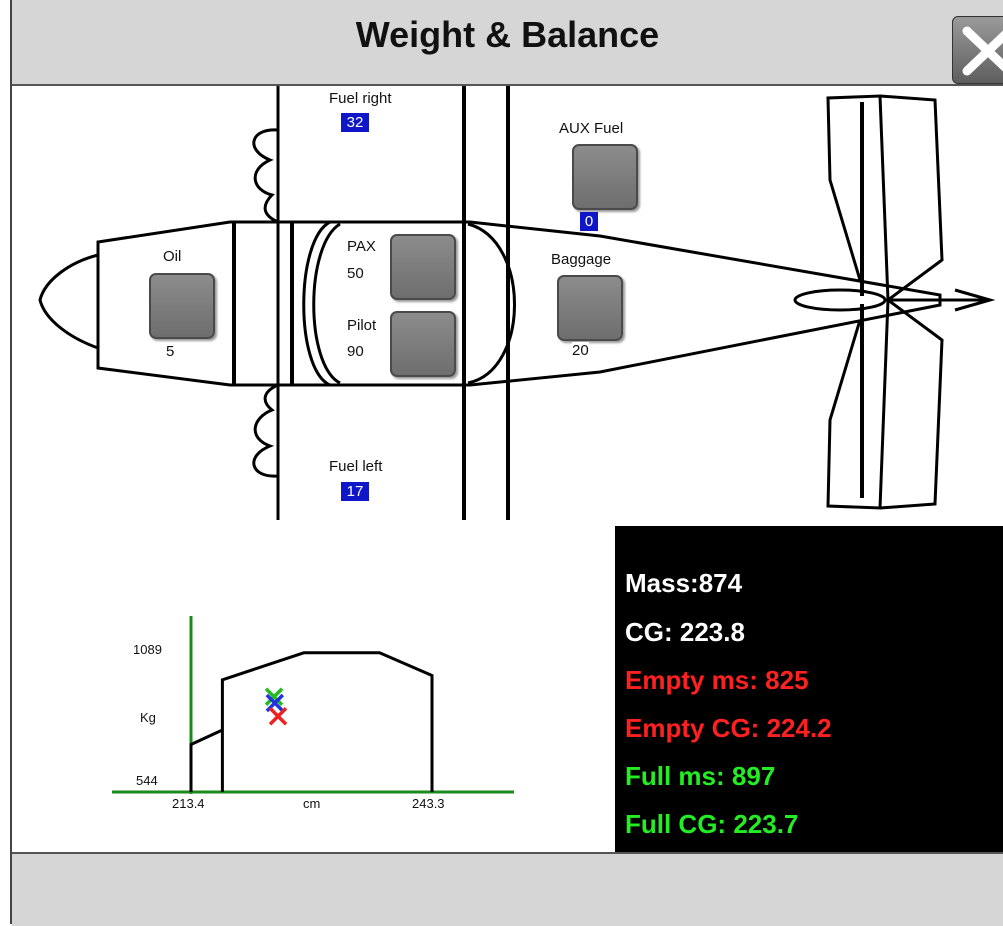 This screenshot has width=1003, height=926. What do you see at coordinates (428, 803) in the screenshot?
I see `x-tick-right: 243.3` at bounding box center [428, 803].